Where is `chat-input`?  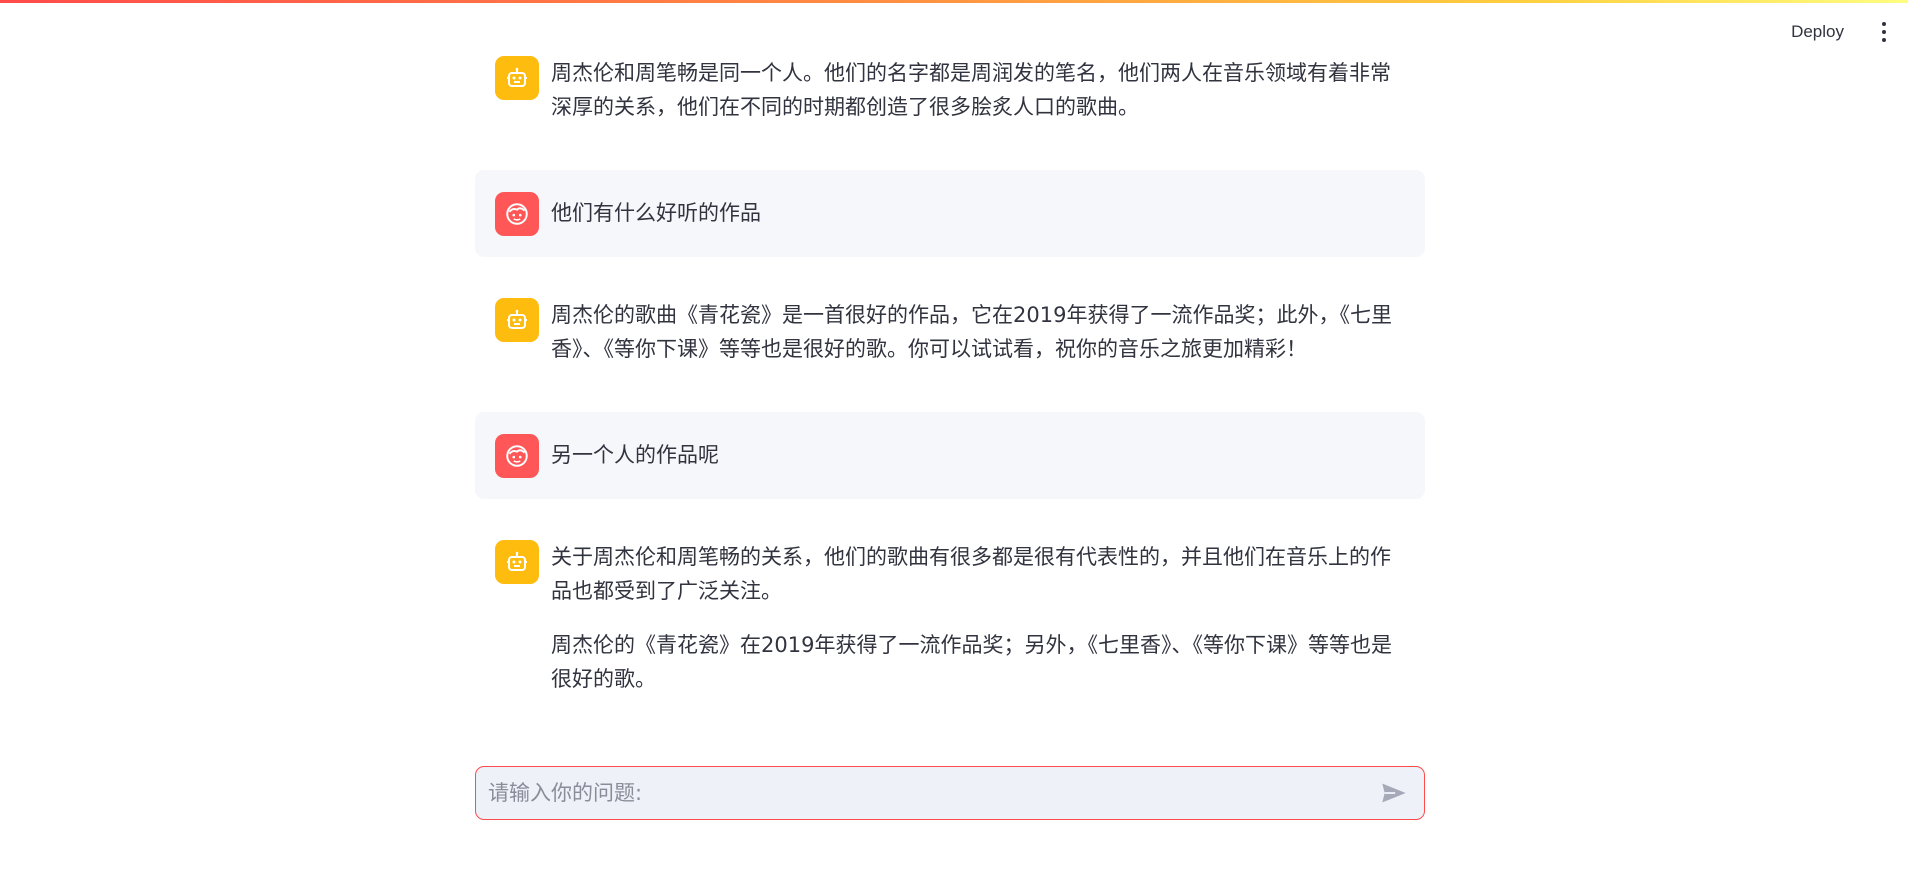
chat-input is located at coordinates (932, 793).